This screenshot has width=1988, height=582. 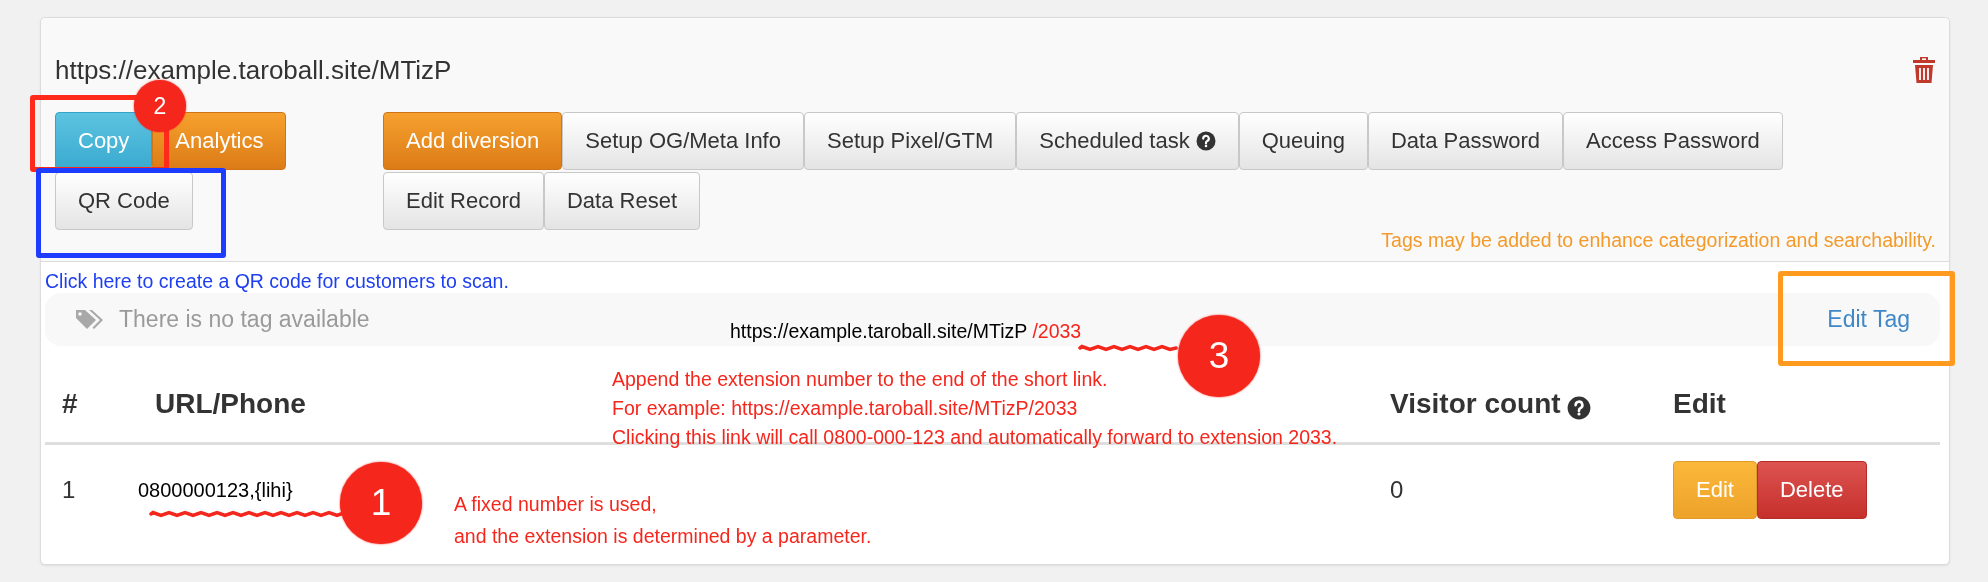 I want to click on annotation-text: and the extension is determined by a parameter., so click(x=663, y=536).